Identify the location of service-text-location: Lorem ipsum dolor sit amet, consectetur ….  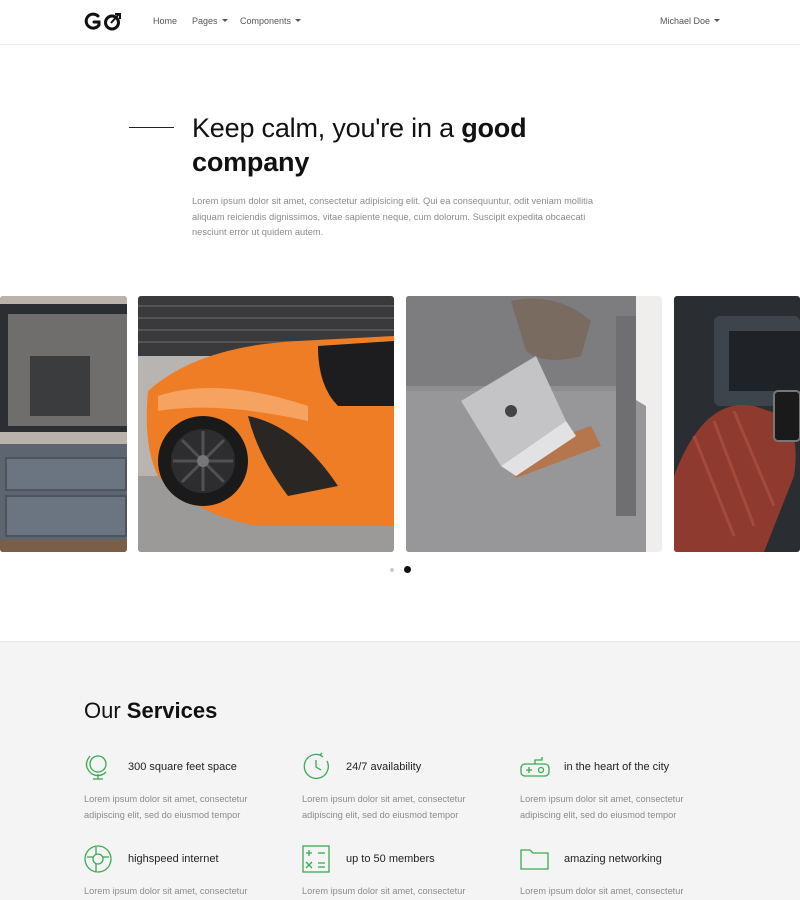
(602, 807).